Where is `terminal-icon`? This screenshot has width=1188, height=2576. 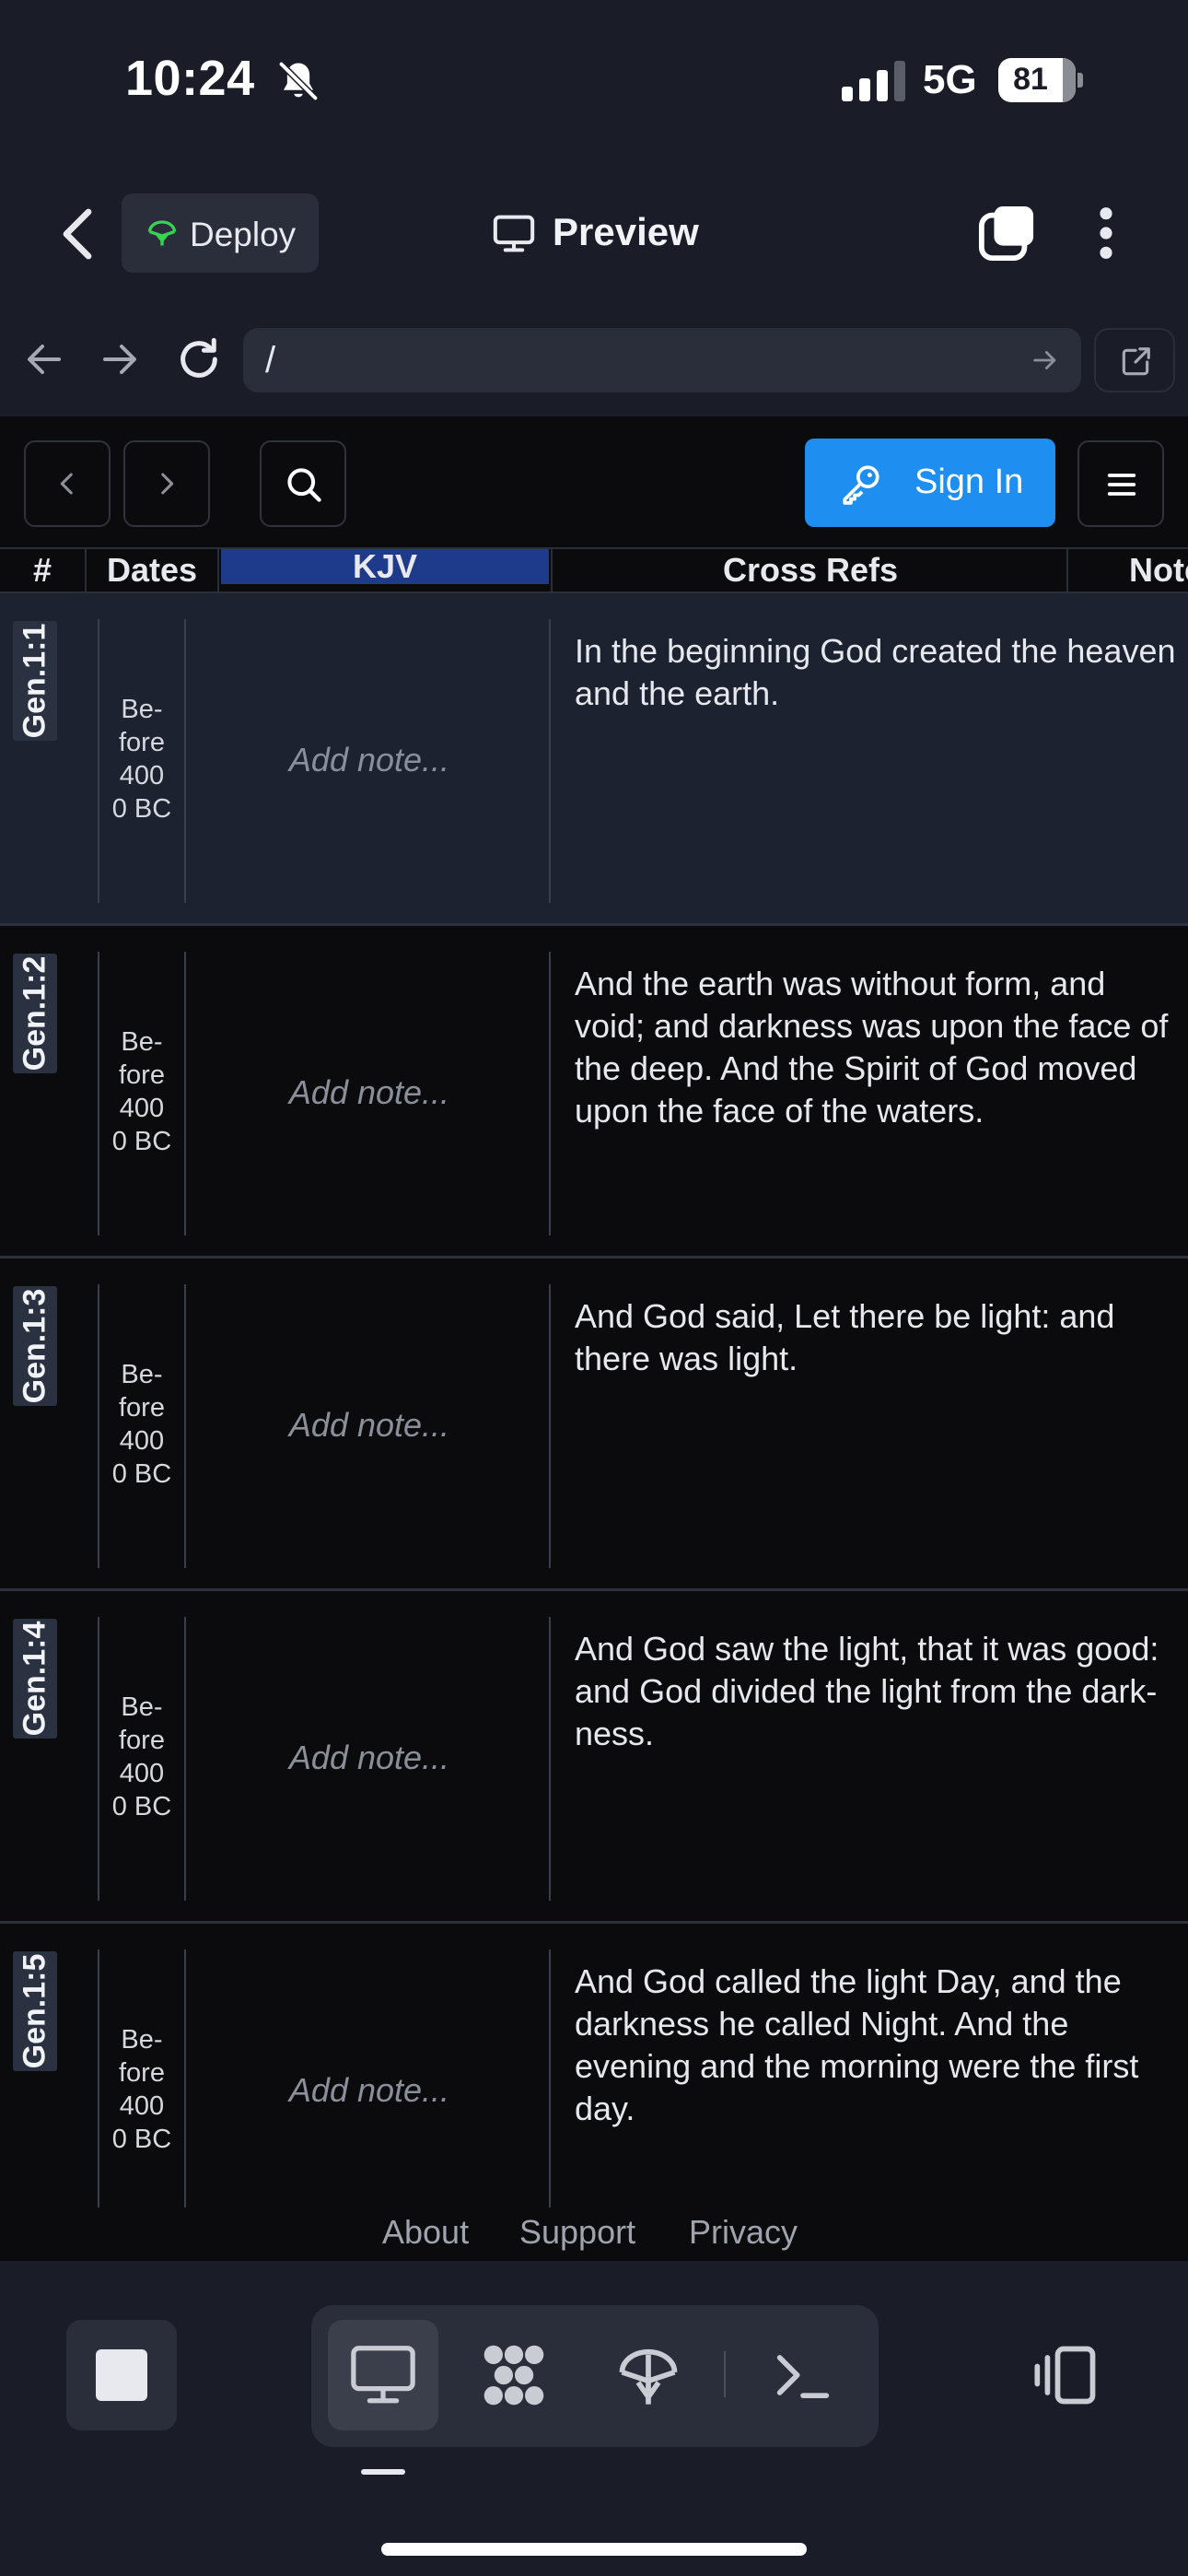
terminal-icon is located at coordinates (803, 2375).